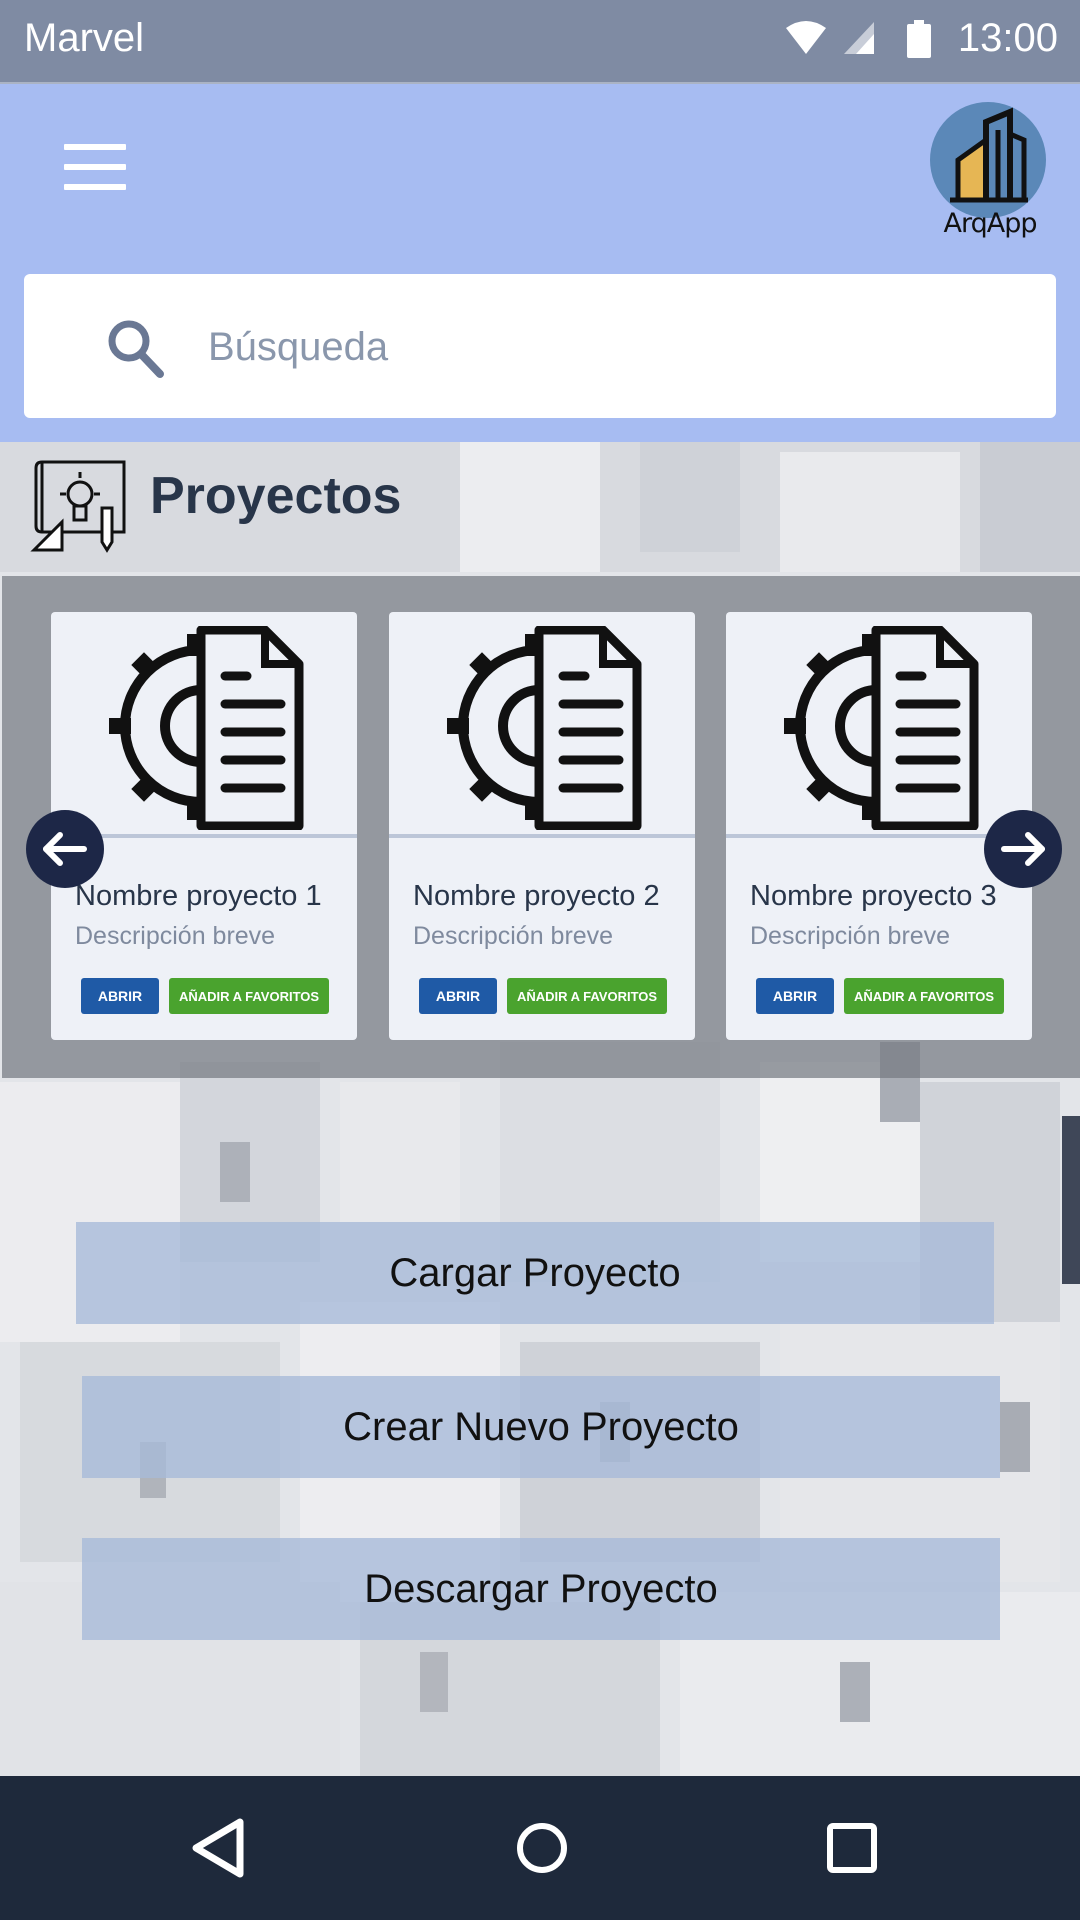 The width and height of the screenshot is (1080, 1920). I want to click on back-button, so click(218, 1848).